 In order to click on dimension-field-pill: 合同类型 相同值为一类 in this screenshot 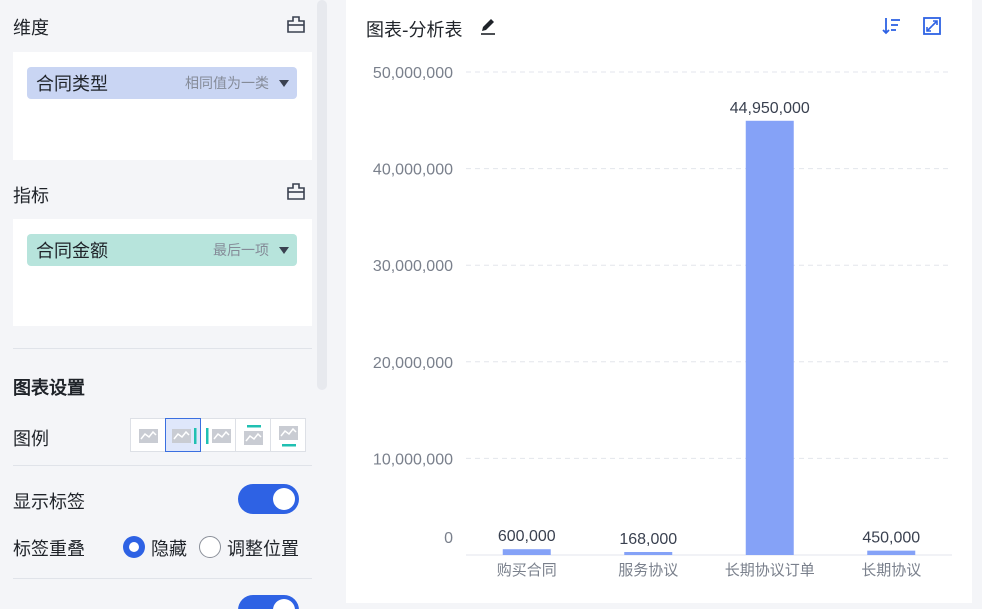, I will do `click(162, 83)`.